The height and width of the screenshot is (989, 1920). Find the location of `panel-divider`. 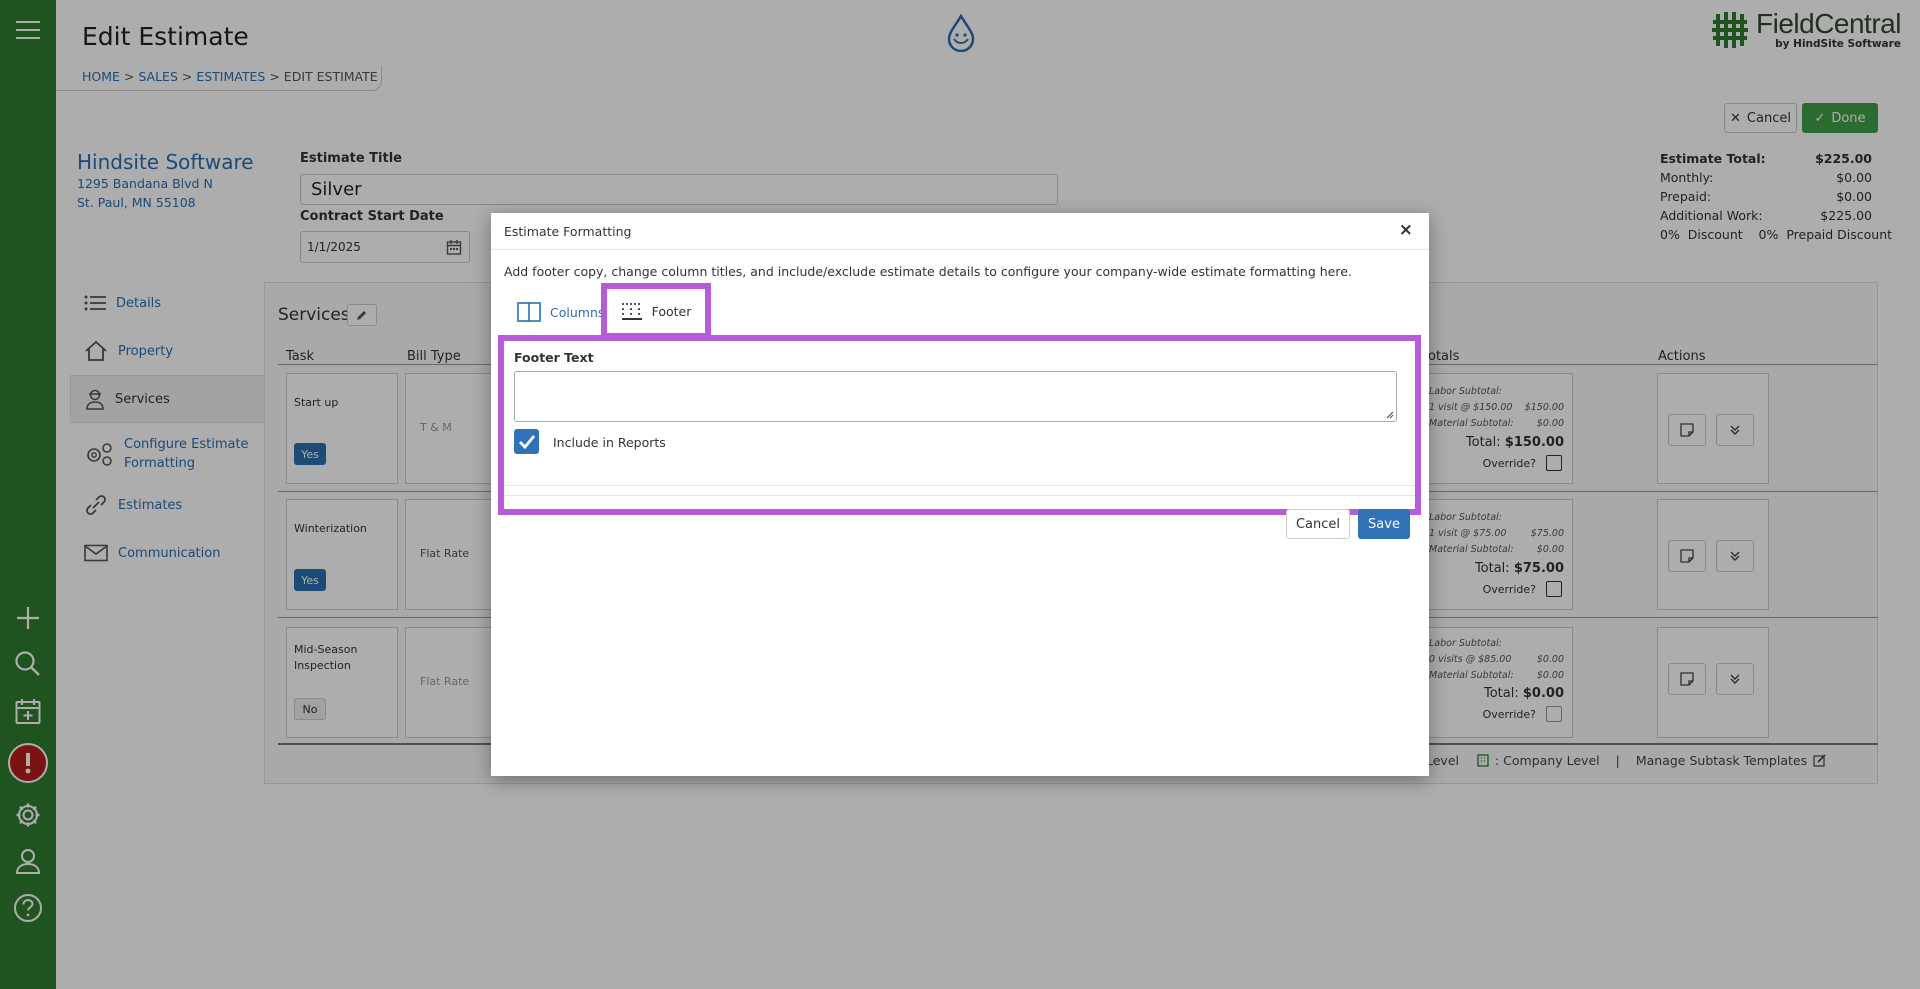

panel-divider is located at coordinates (959, 485).